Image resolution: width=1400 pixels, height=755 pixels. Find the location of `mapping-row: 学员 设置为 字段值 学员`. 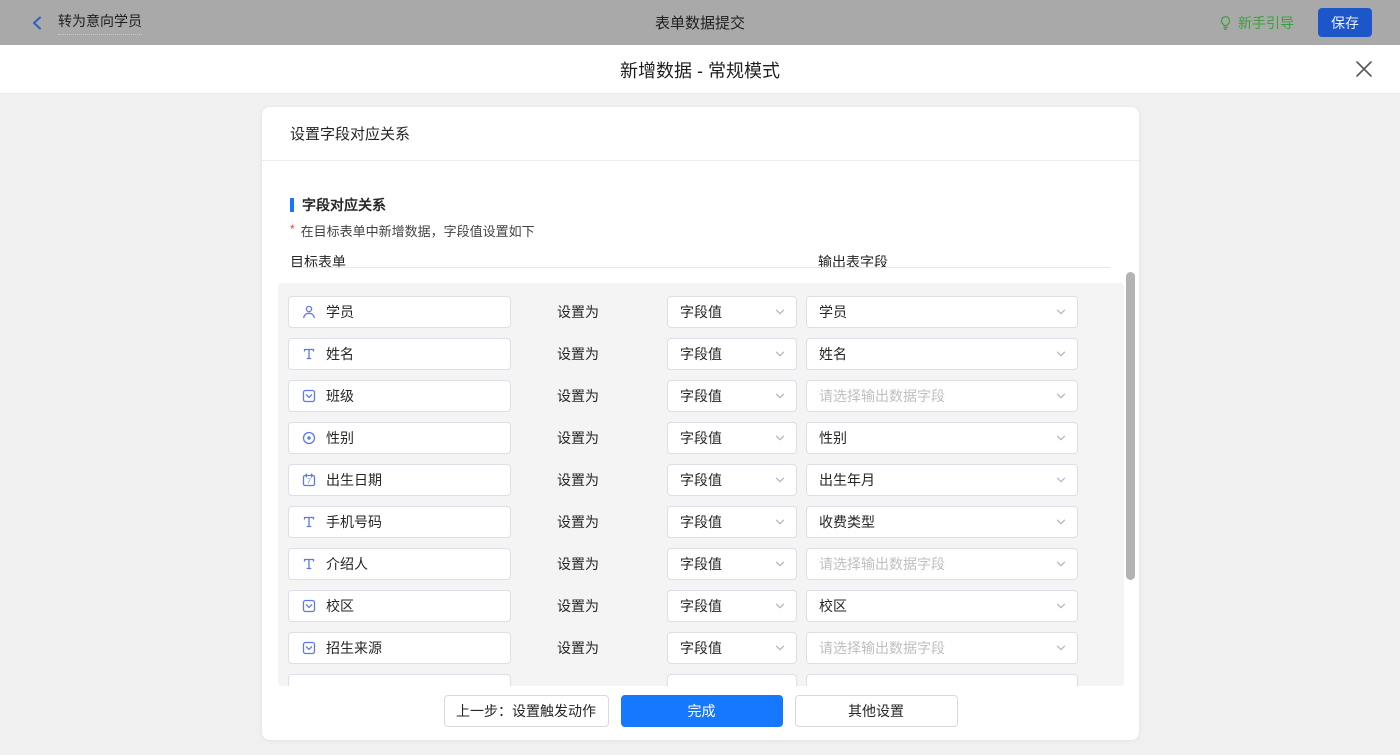

mapping-row: 学员 设置为 字段值 学员 is located at coordinates (706, 312).